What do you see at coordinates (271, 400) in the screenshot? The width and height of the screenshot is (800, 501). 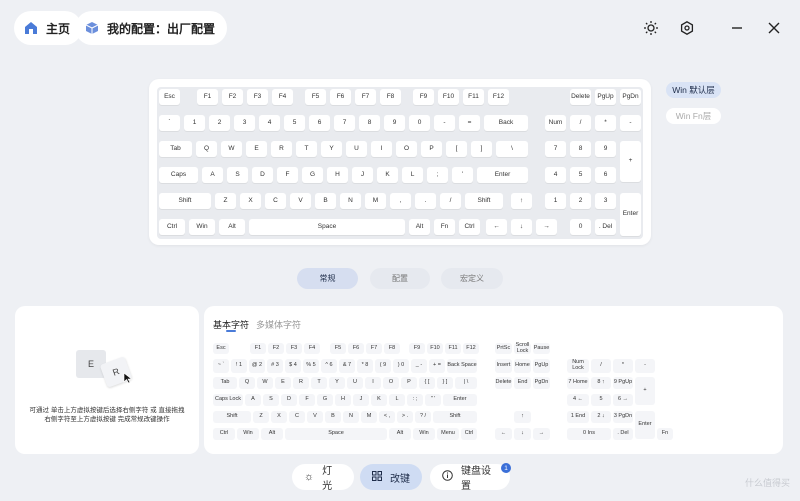 I see `char-key-s: S` at bounding box center [271, 400].